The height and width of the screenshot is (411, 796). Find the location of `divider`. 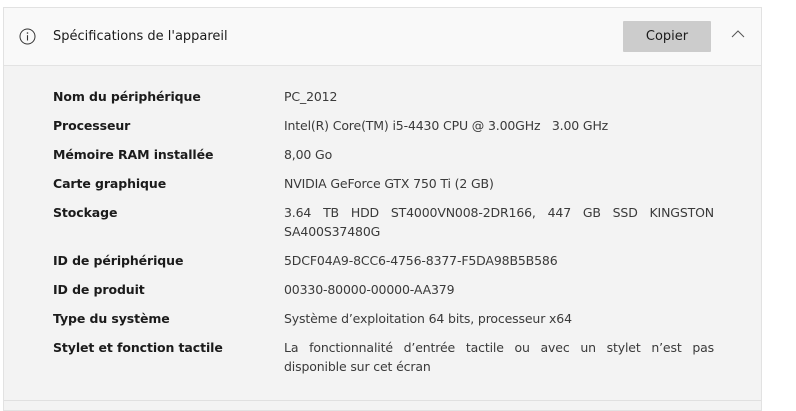

divider is located at coordinates (382, 400).